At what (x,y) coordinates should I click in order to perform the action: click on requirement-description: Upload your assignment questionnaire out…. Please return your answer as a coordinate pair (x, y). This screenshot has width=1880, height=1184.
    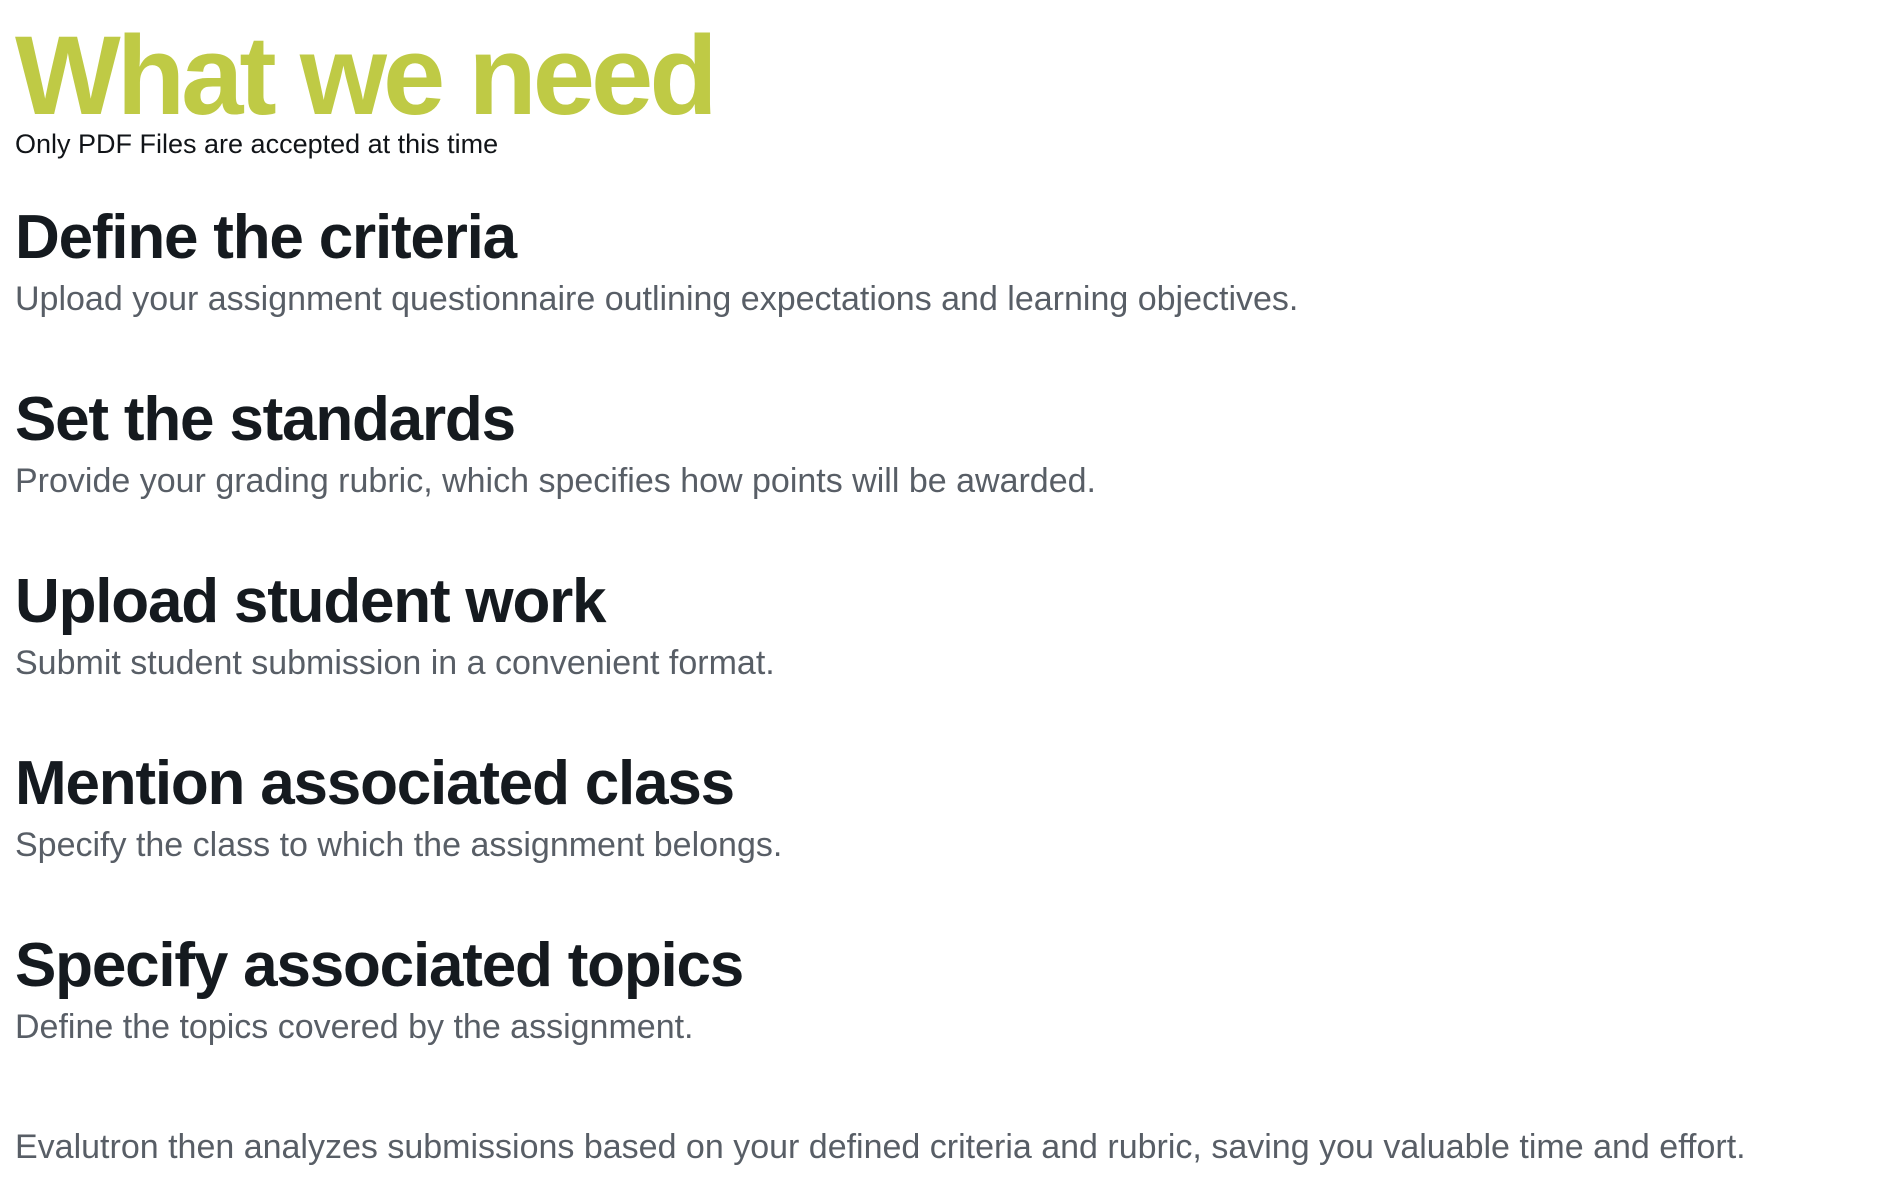
    Looking at the image, I should click on (657, 299).